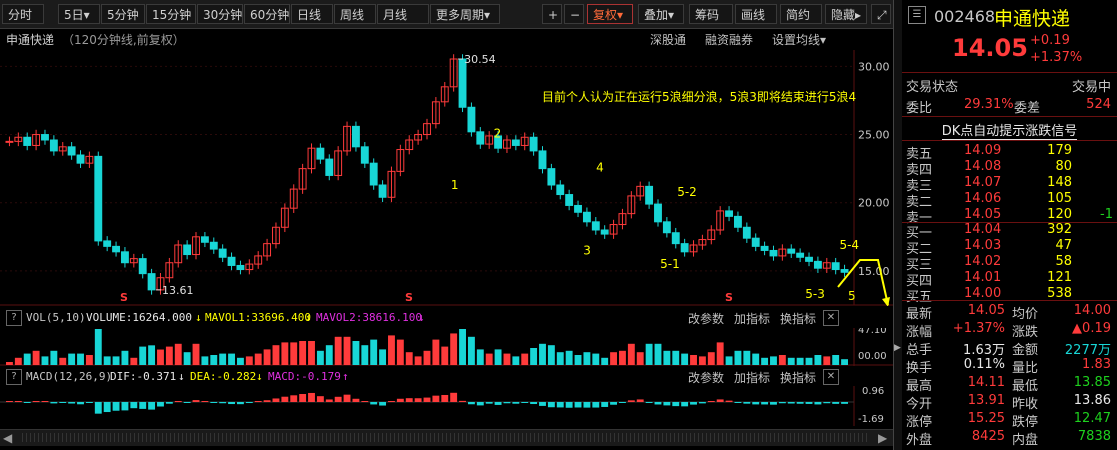 This screenshot has height=450, width=1117. I want to click on chart-scrollbar: ◀ ▶, so click(446, 437).